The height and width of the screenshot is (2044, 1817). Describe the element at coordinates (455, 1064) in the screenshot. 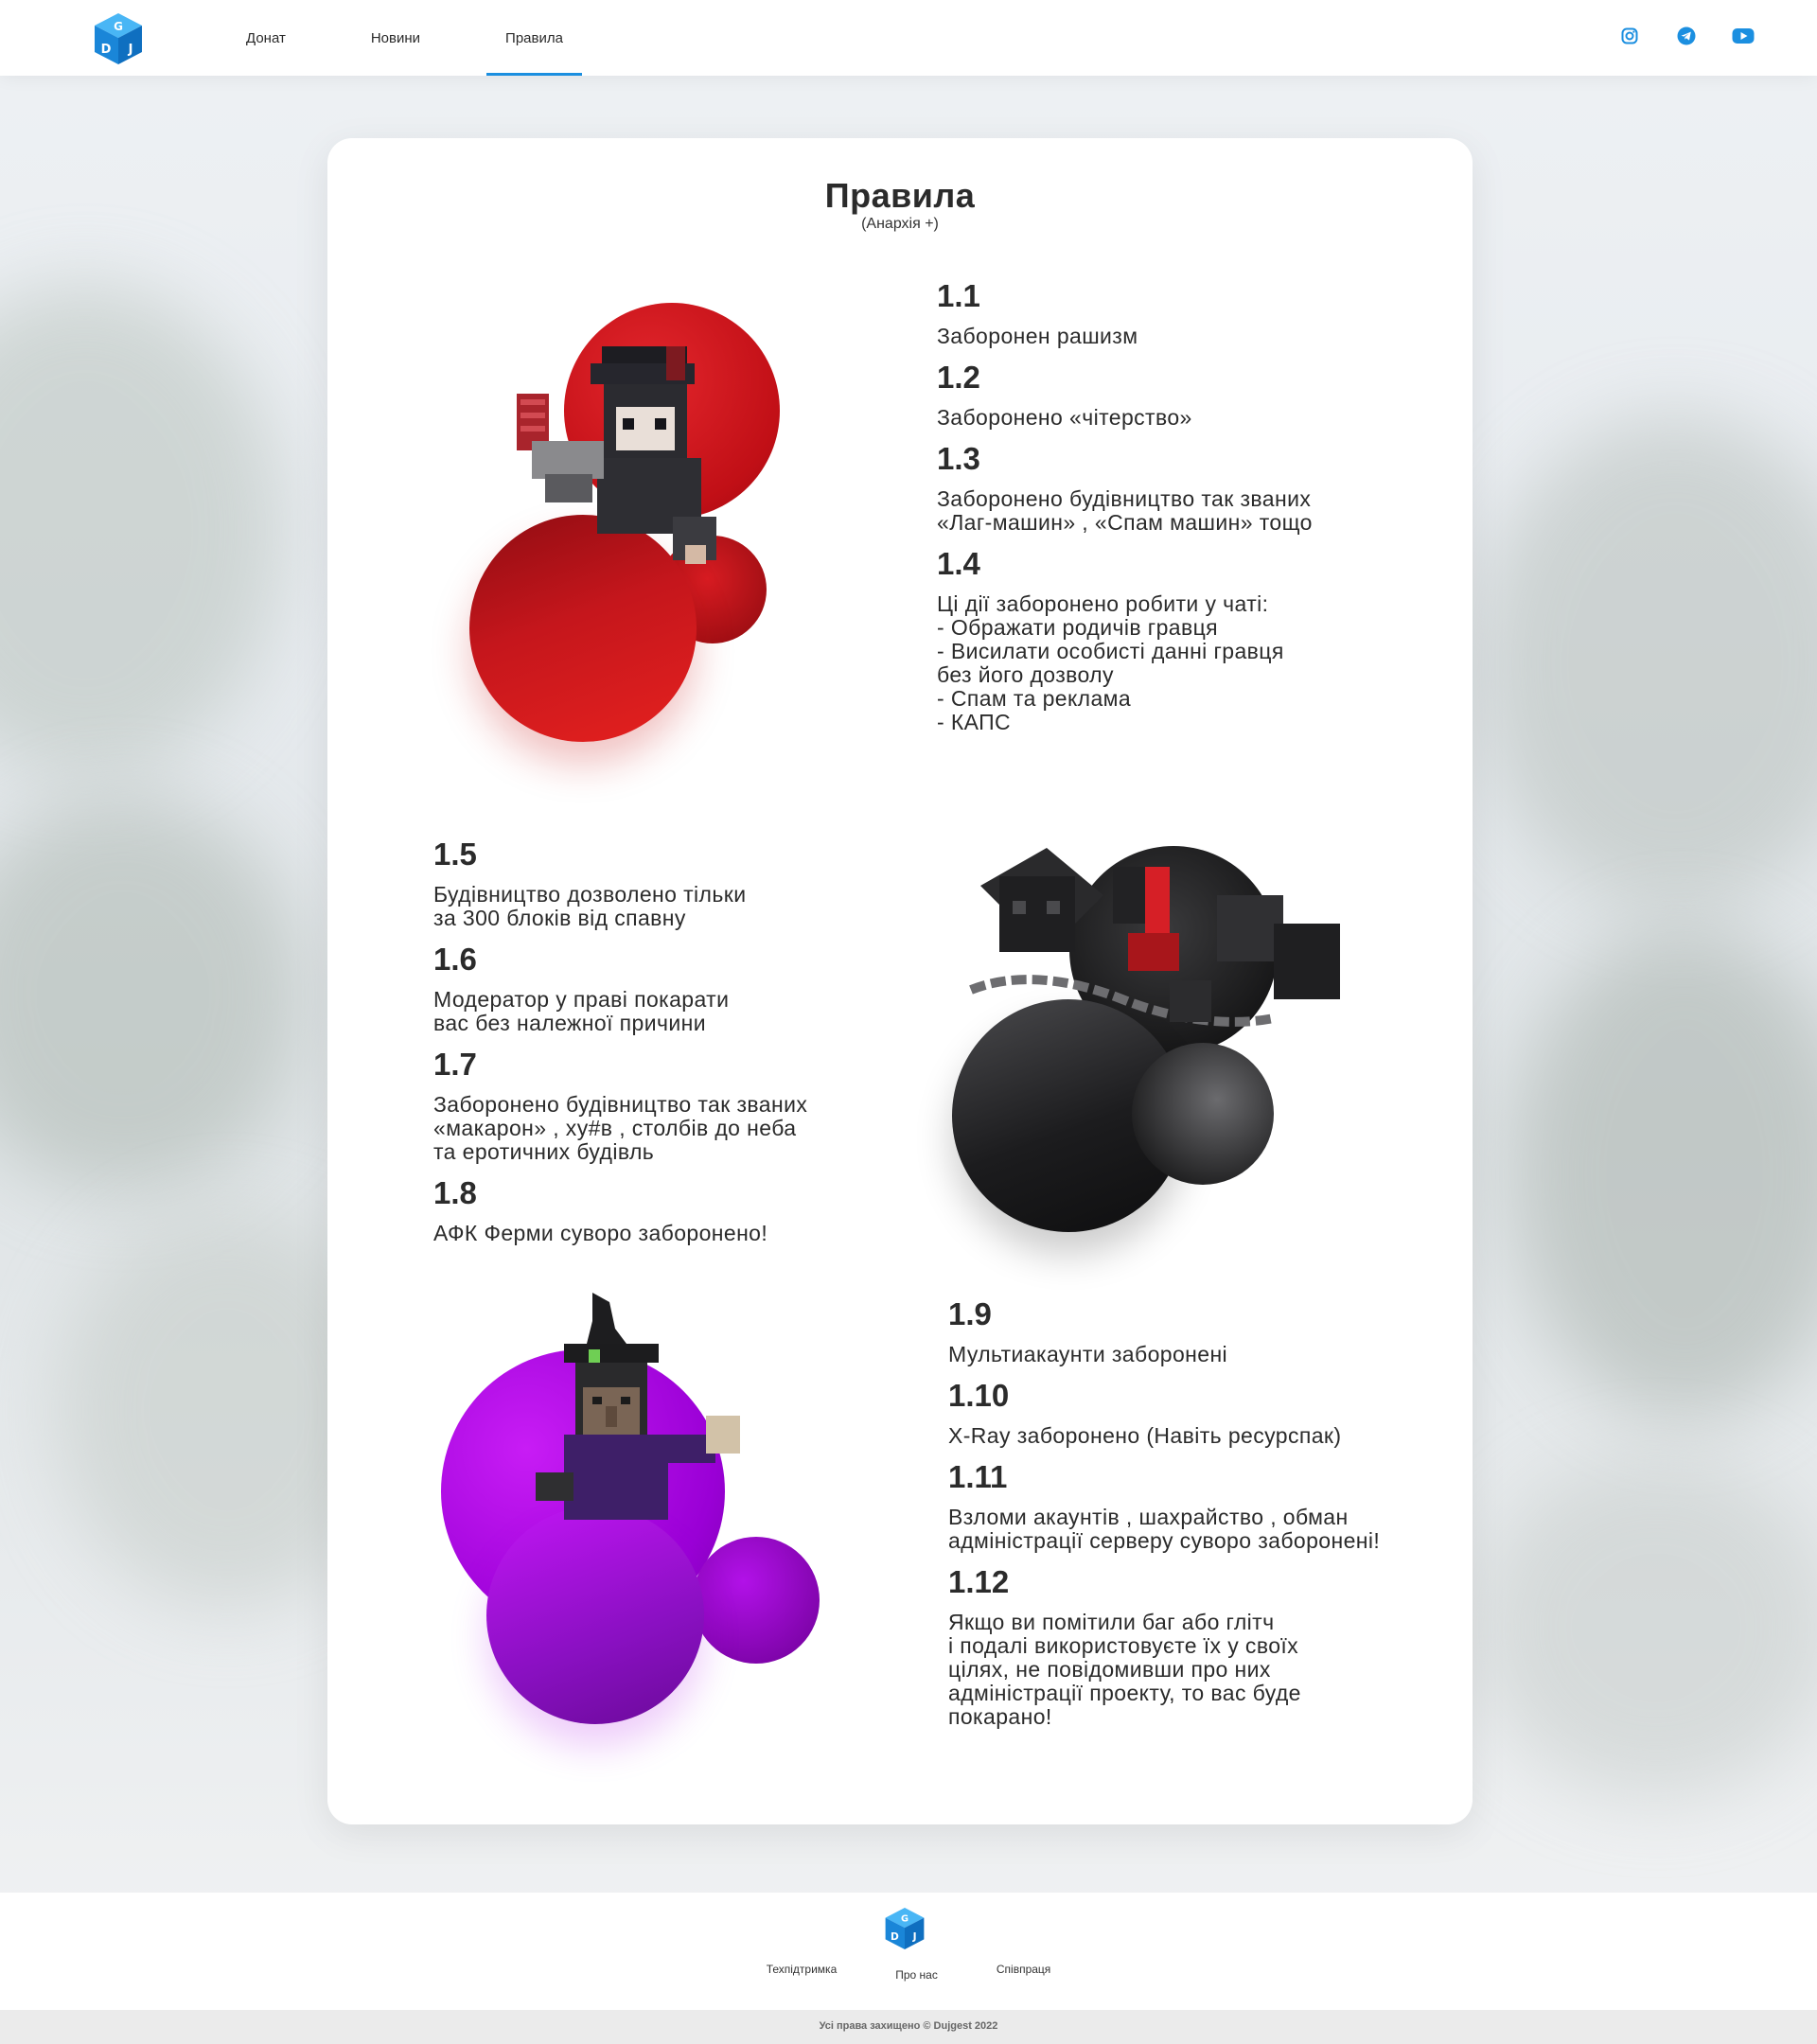

I see `rule-number: 1.7` at that location.